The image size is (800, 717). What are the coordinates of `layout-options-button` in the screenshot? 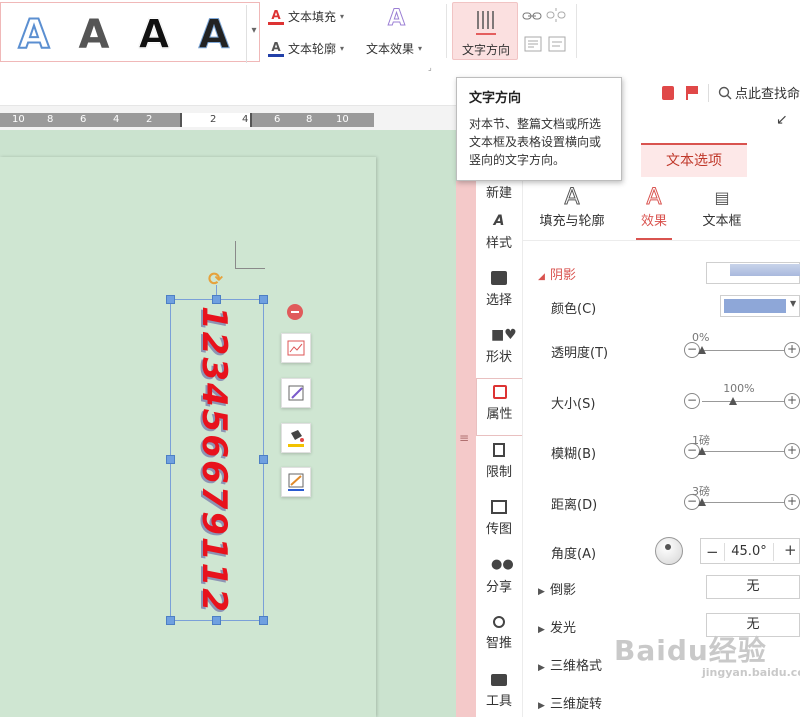 It's located at (296, 348).